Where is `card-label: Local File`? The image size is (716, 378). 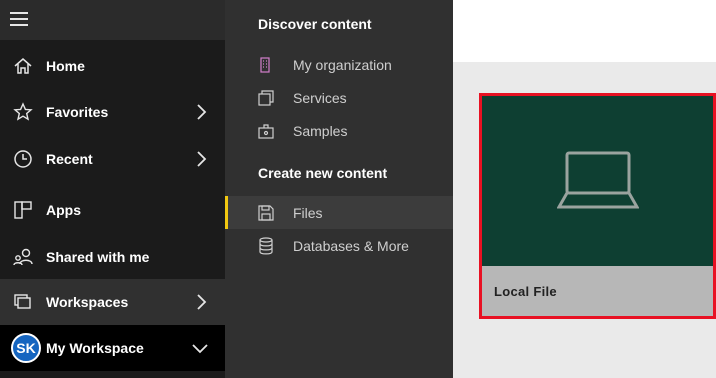
card-label: Local File is located at coordinates (525, 291).